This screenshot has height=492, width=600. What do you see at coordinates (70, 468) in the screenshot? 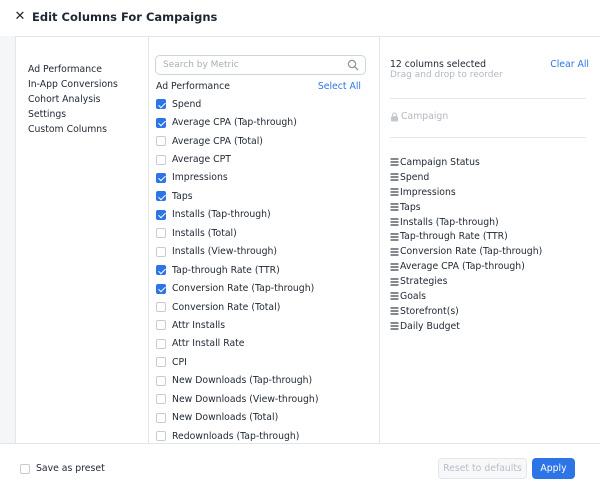
I see `save-preset-label: Save as preset` at bounding box center [70, 468].